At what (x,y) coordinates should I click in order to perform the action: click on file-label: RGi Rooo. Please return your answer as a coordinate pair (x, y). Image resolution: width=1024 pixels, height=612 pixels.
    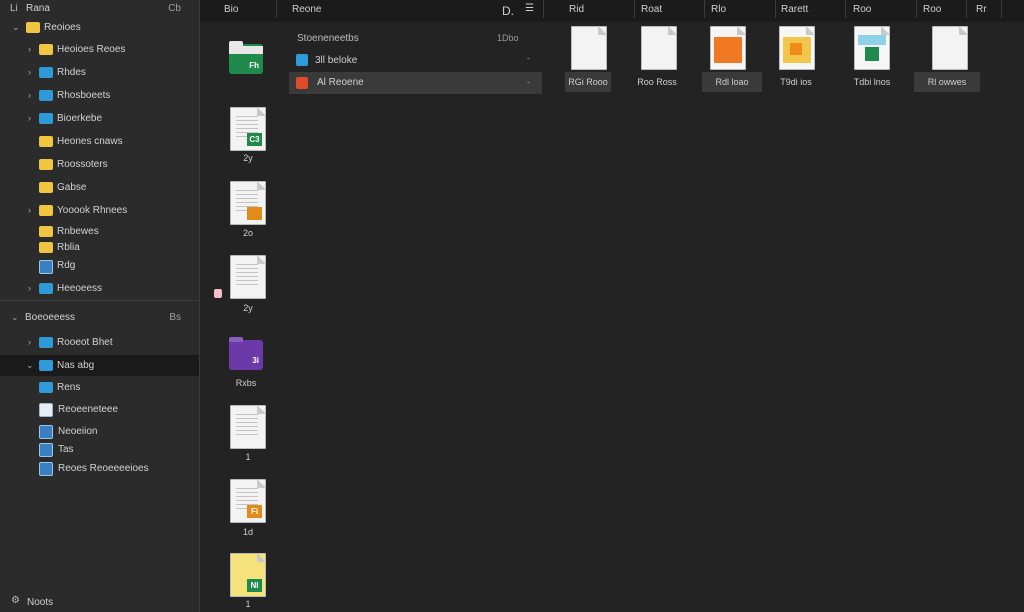
    Looking at the image, I should click on (588, 82).